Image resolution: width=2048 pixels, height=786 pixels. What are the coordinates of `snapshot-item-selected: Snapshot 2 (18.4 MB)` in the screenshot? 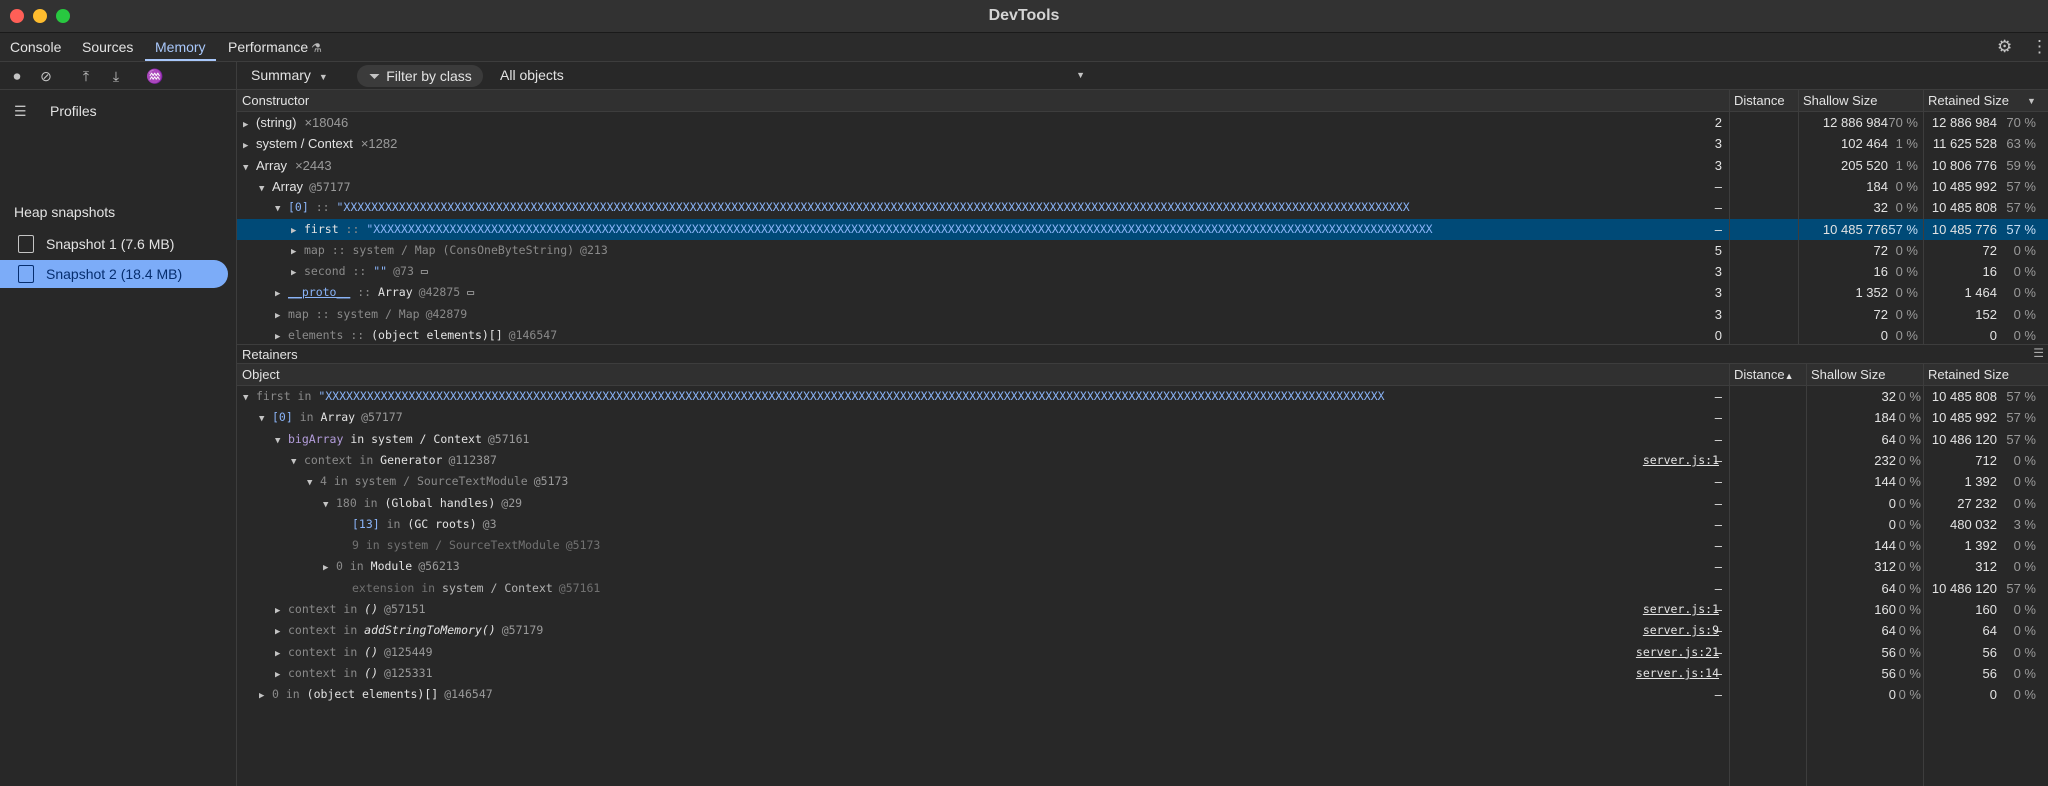 It's located at (114, 274).